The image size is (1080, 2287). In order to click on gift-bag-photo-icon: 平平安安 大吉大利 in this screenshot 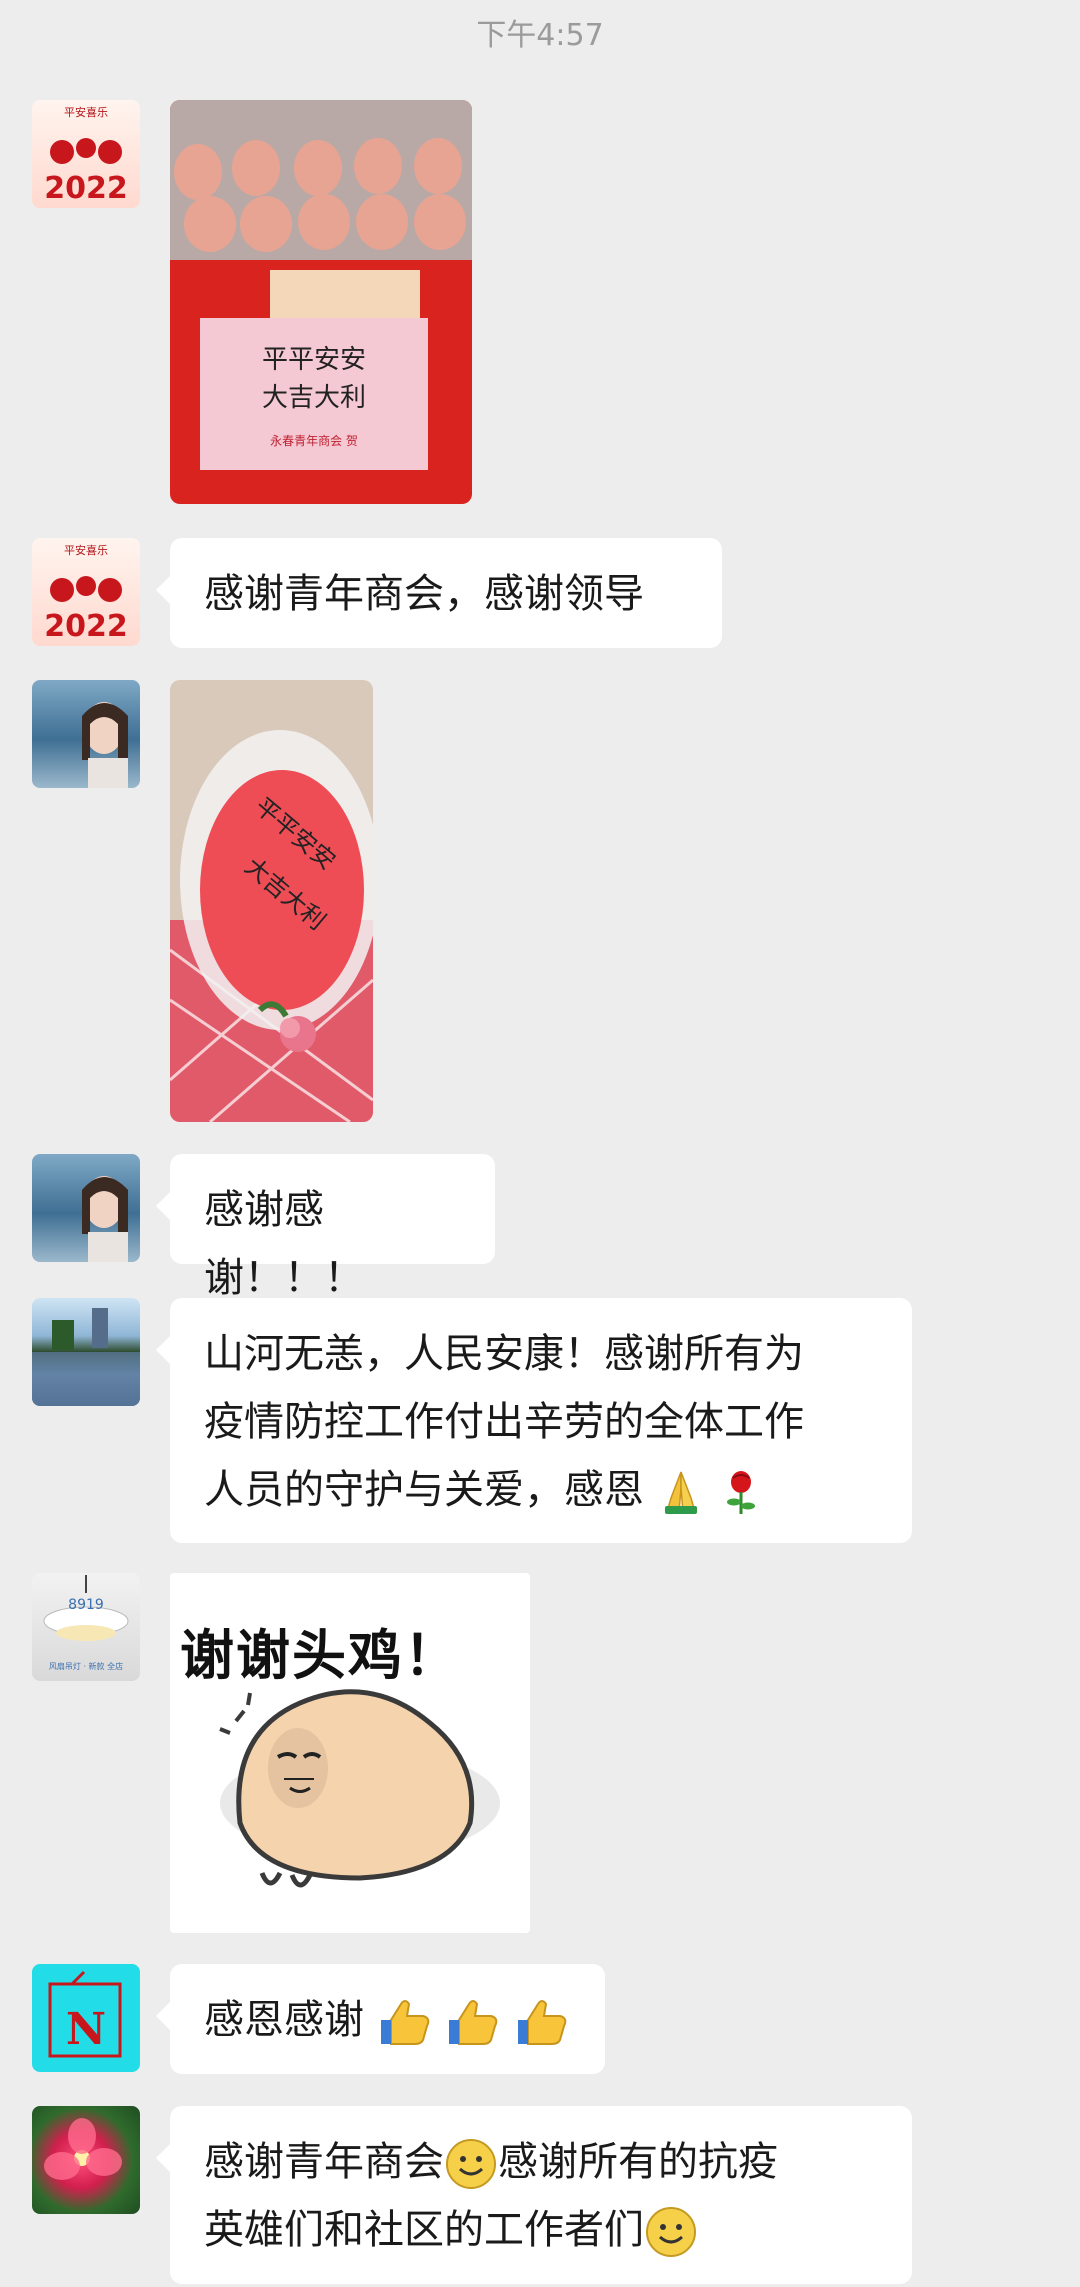, I will do `click(271, 901)`.